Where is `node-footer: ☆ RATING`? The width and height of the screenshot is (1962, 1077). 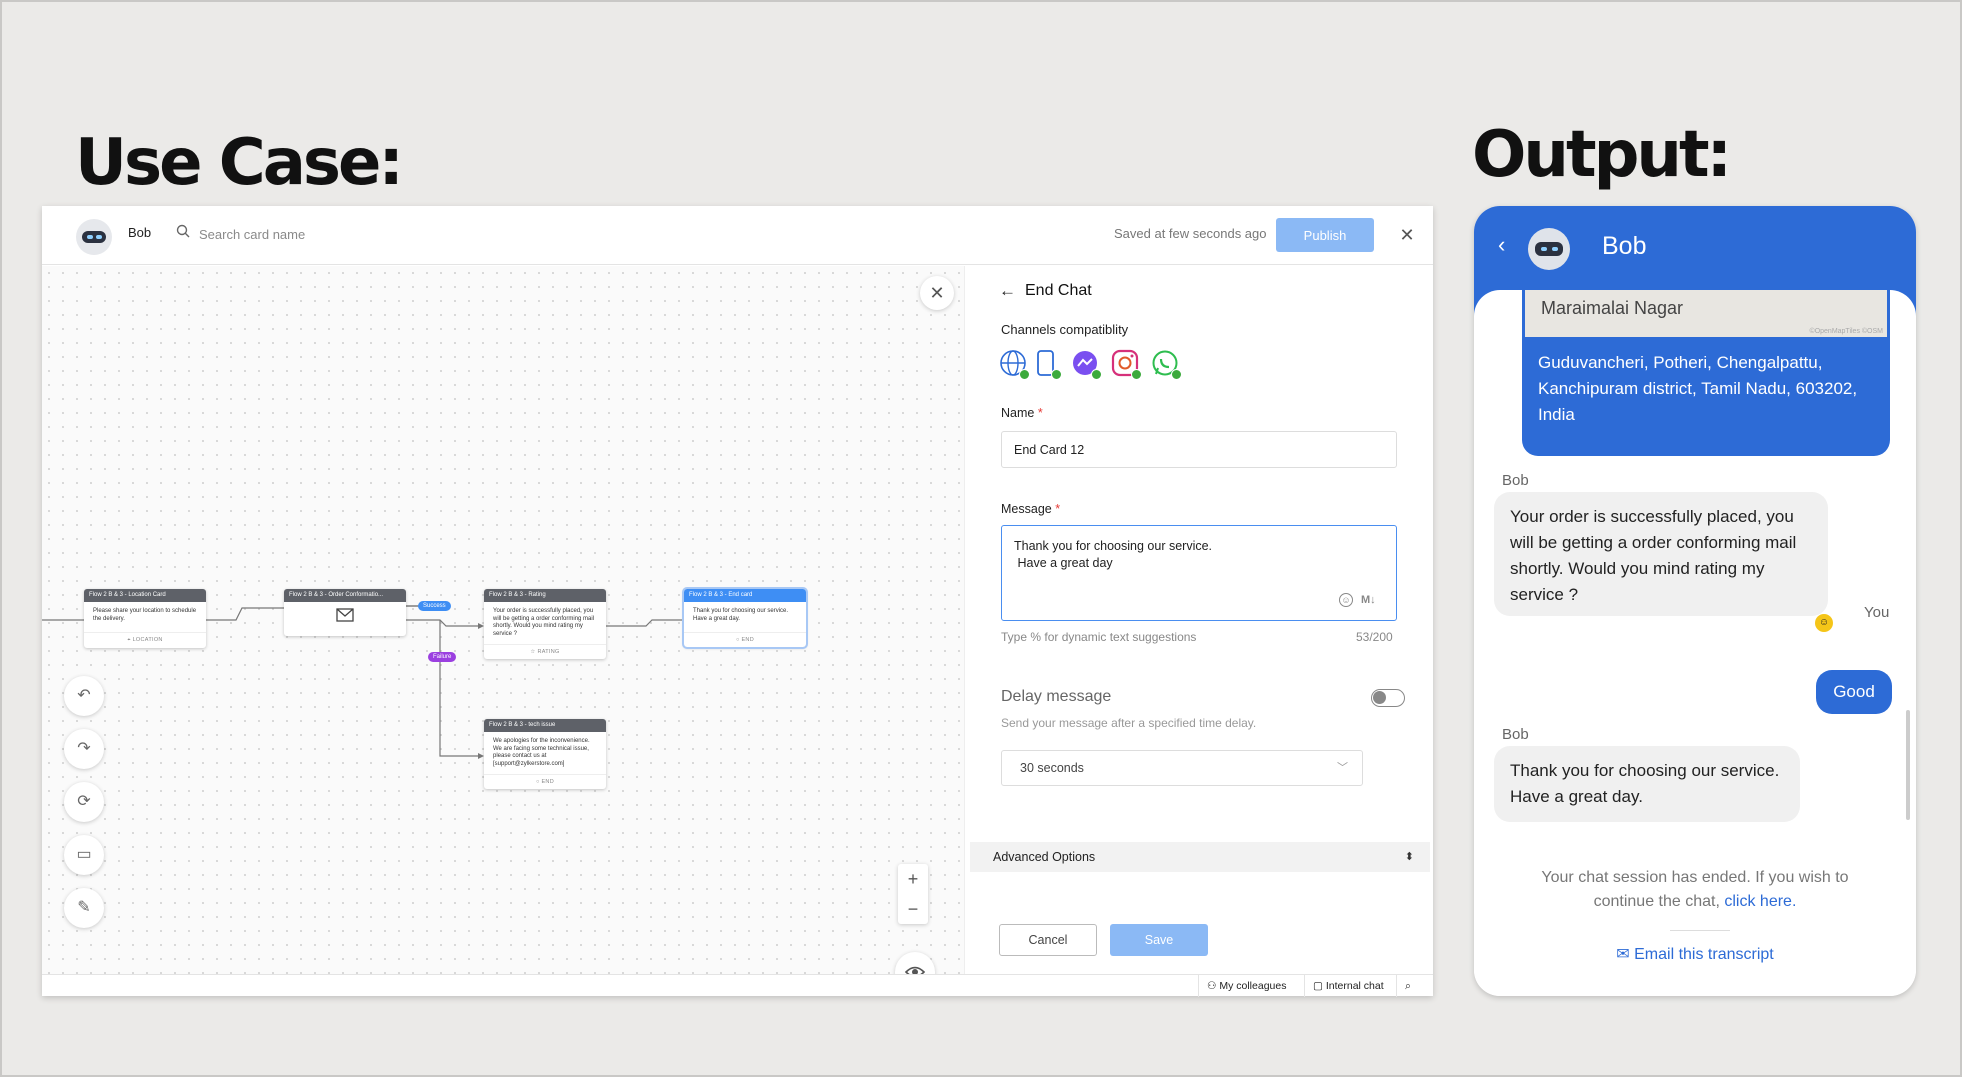
node-footer: ☆ RATING is located at coordinates (545, 651).